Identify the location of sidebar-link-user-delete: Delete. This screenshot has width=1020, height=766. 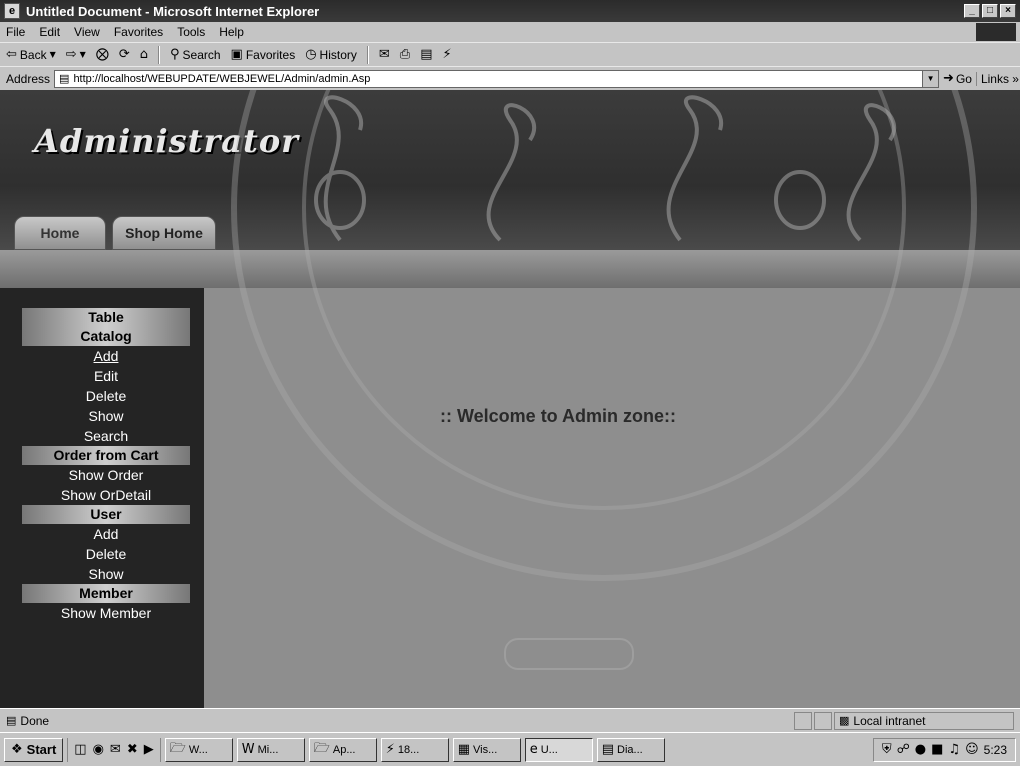
(106, 554).